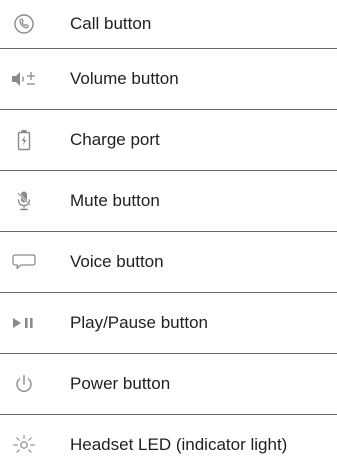  I want to click on legend-row-play-pause: Play/Pause button, so click(168, 323).